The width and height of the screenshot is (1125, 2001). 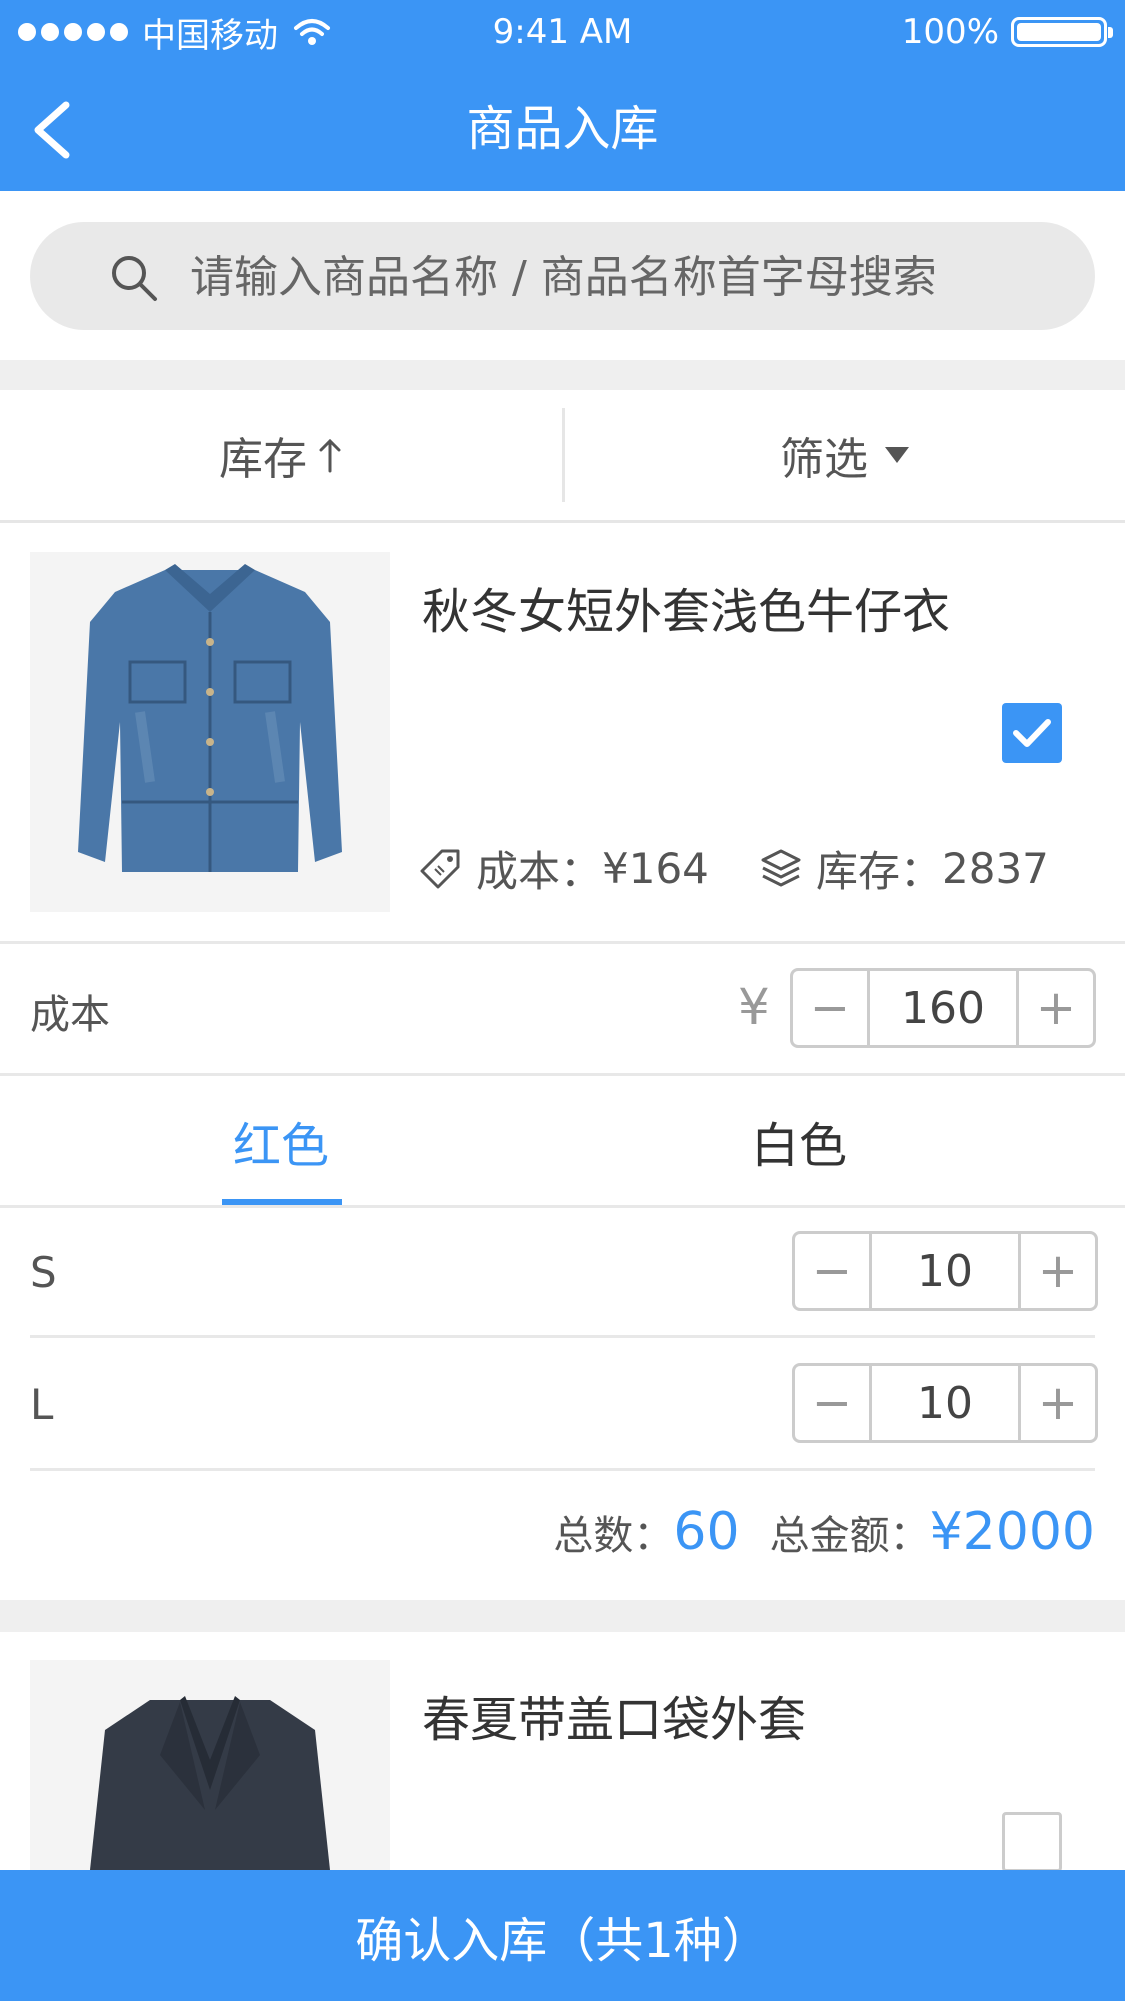 I want to click on sort-filter-bar: 库存 筛选, so click(x=562, y=456).